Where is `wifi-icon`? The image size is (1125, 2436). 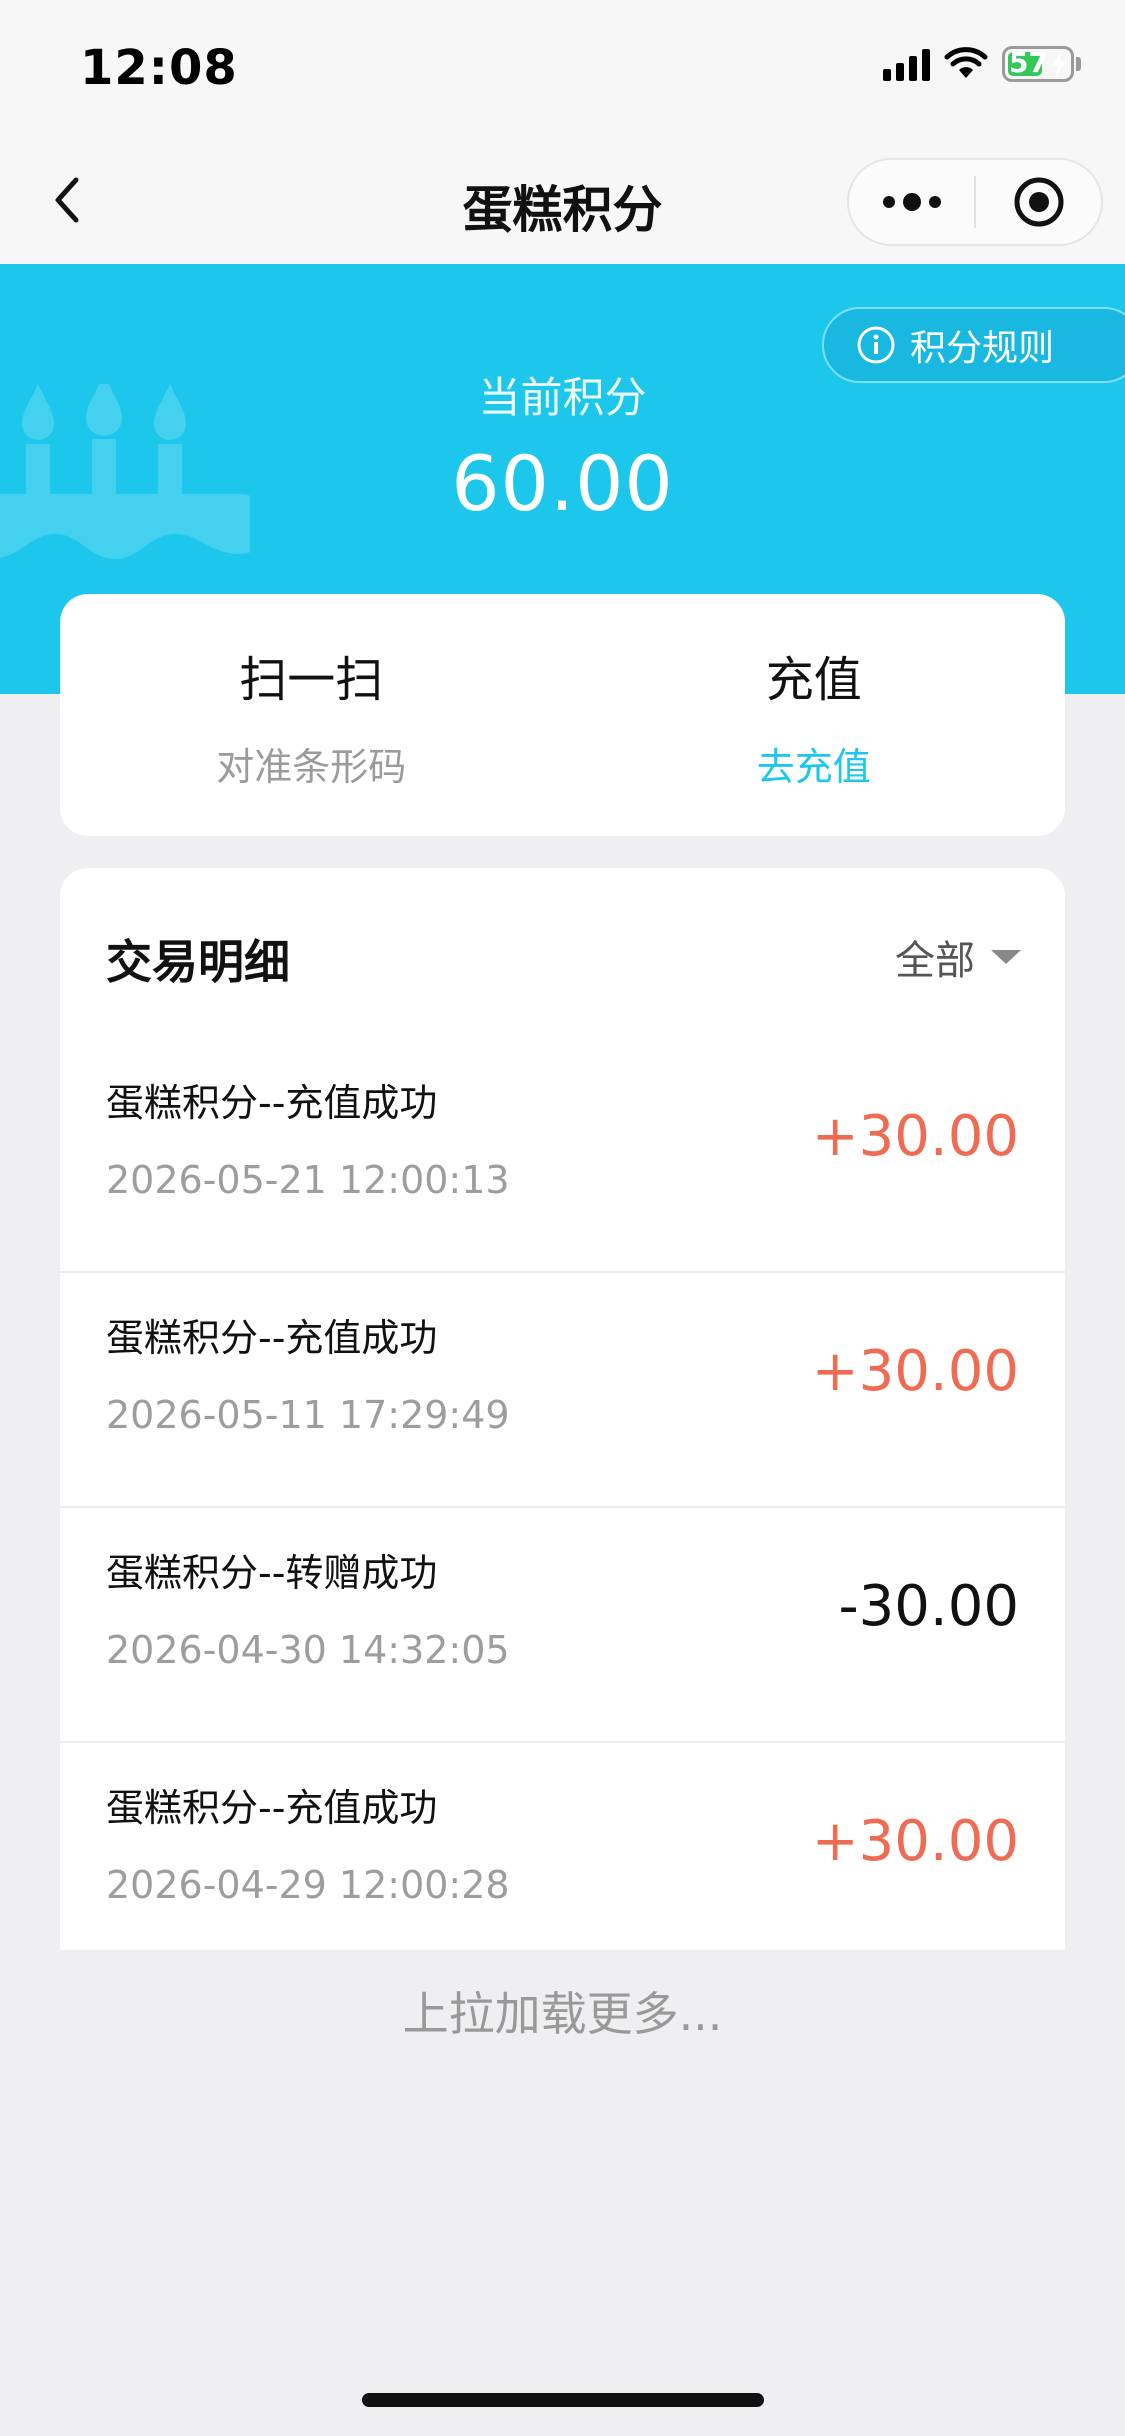
wifi-icon is located at coordinates (966, 62).